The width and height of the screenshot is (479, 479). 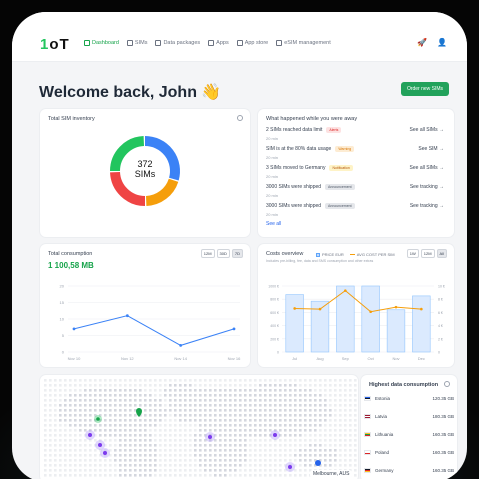 I want to click on country-row: Lithuania 160.35 GB, so click(x=409, y=435).